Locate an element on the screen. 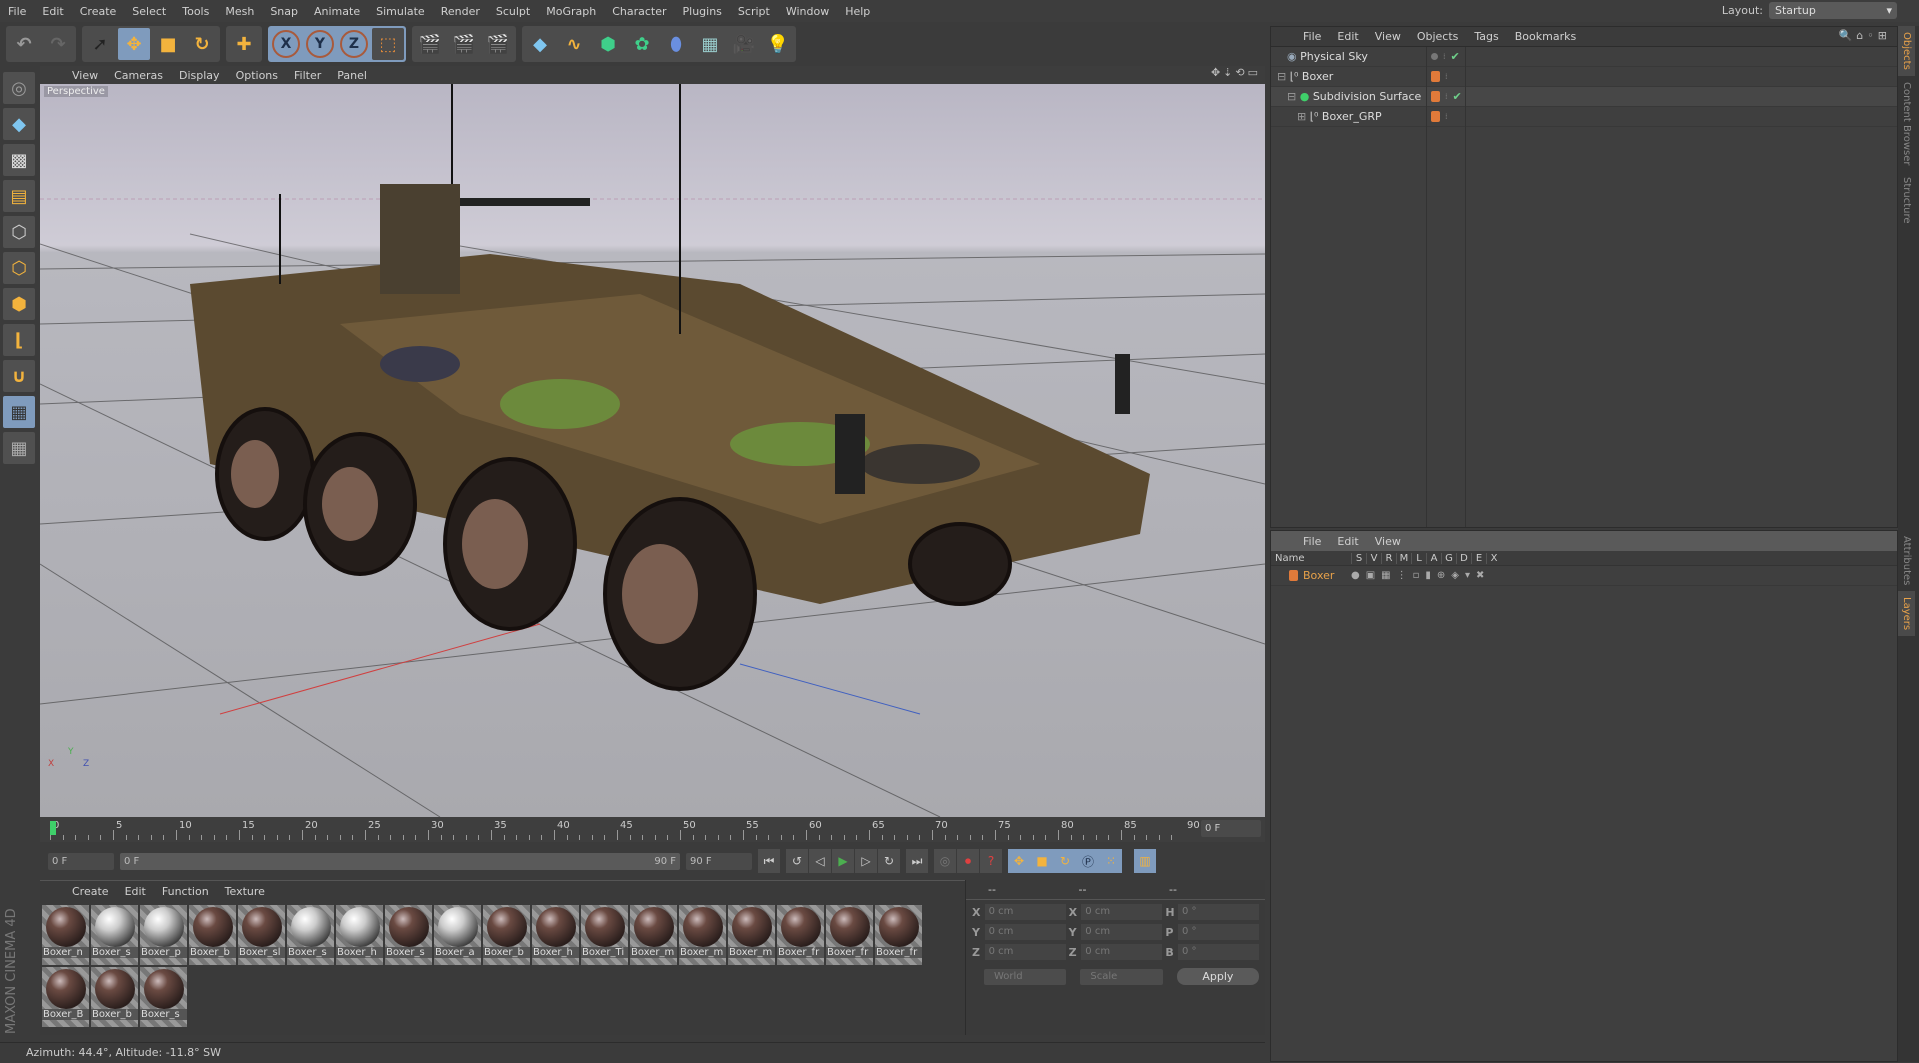 The width and height of the screenshot is (1919, 1063). objects-menu-tags: Tags is located at coordinates (1486, 36).